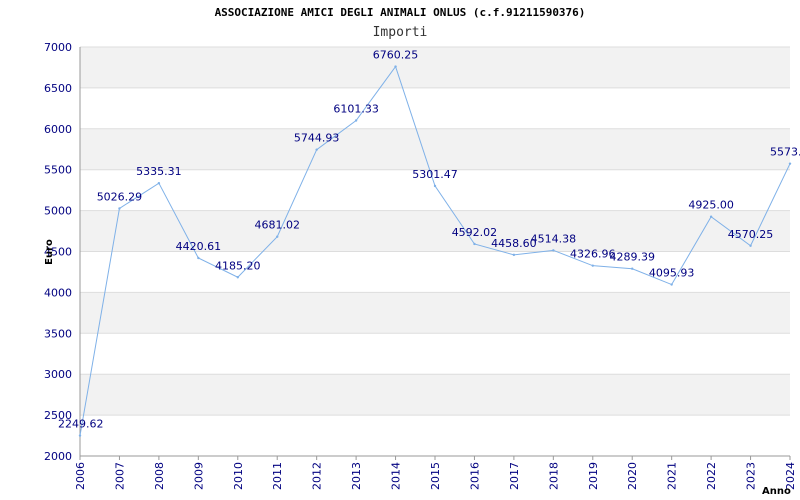 Image resolution: width=800 pixels, height=500 pixels. I want to click on x-tick-label: 2018, so click(553, 476).